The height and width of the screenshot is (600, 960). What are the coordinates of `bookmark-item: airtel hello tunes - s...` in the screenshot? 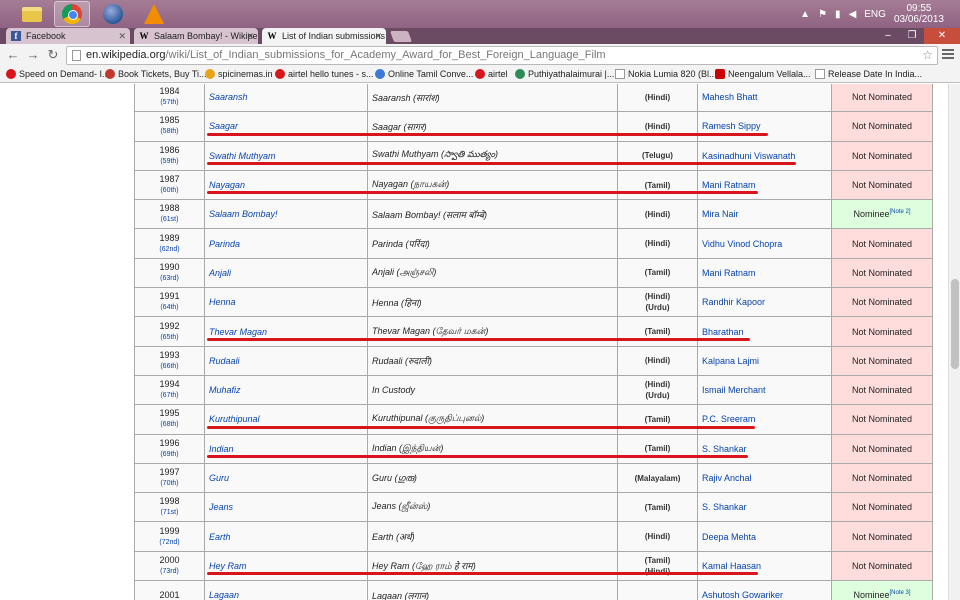 It's located at (324, 74).